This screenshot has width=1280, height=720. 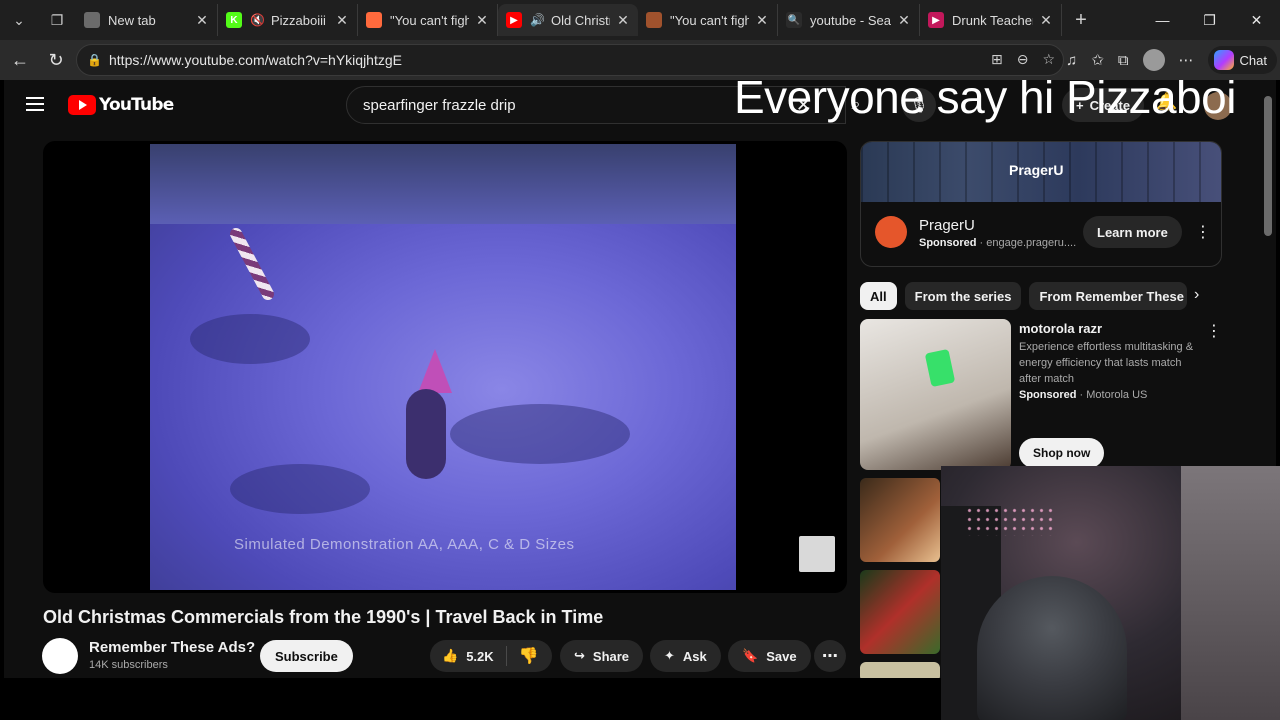 What do you see at coordinates (128, 665) in the screenshot?
I see `subscriber-count: 14K subscribers` at bounding box center [128, 665].